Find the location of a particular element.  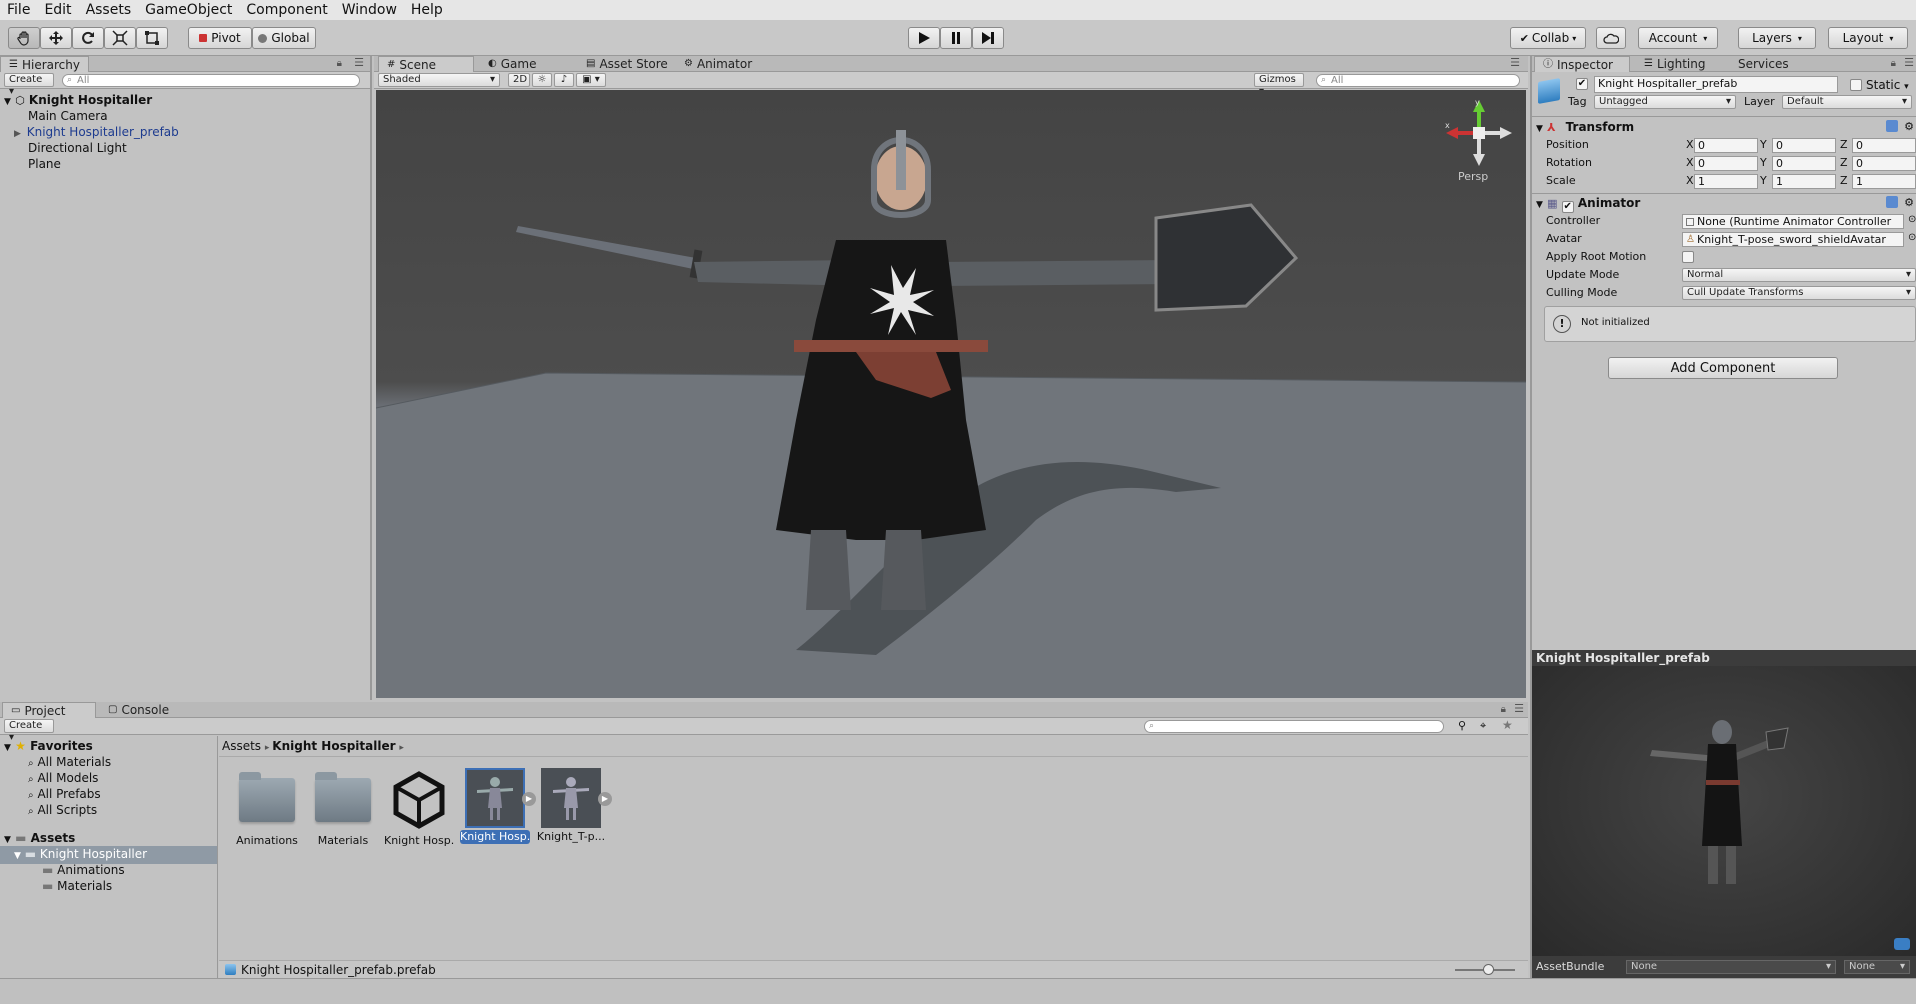

menu-component: Component is located at coordinates (286, 10).